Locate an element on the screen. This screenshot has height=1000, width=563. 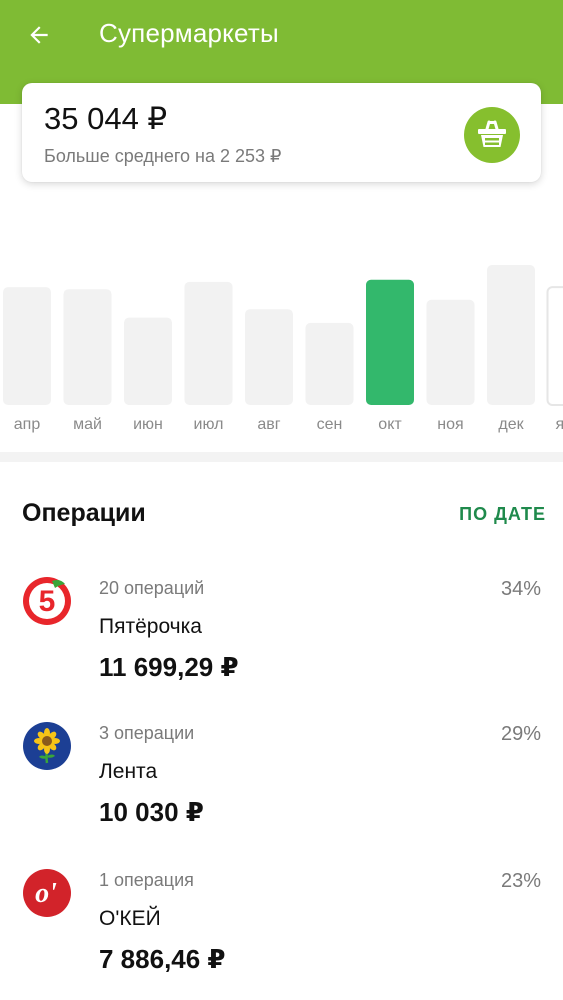
chart-month-label-5: авг is located at coordinates (268, 424).